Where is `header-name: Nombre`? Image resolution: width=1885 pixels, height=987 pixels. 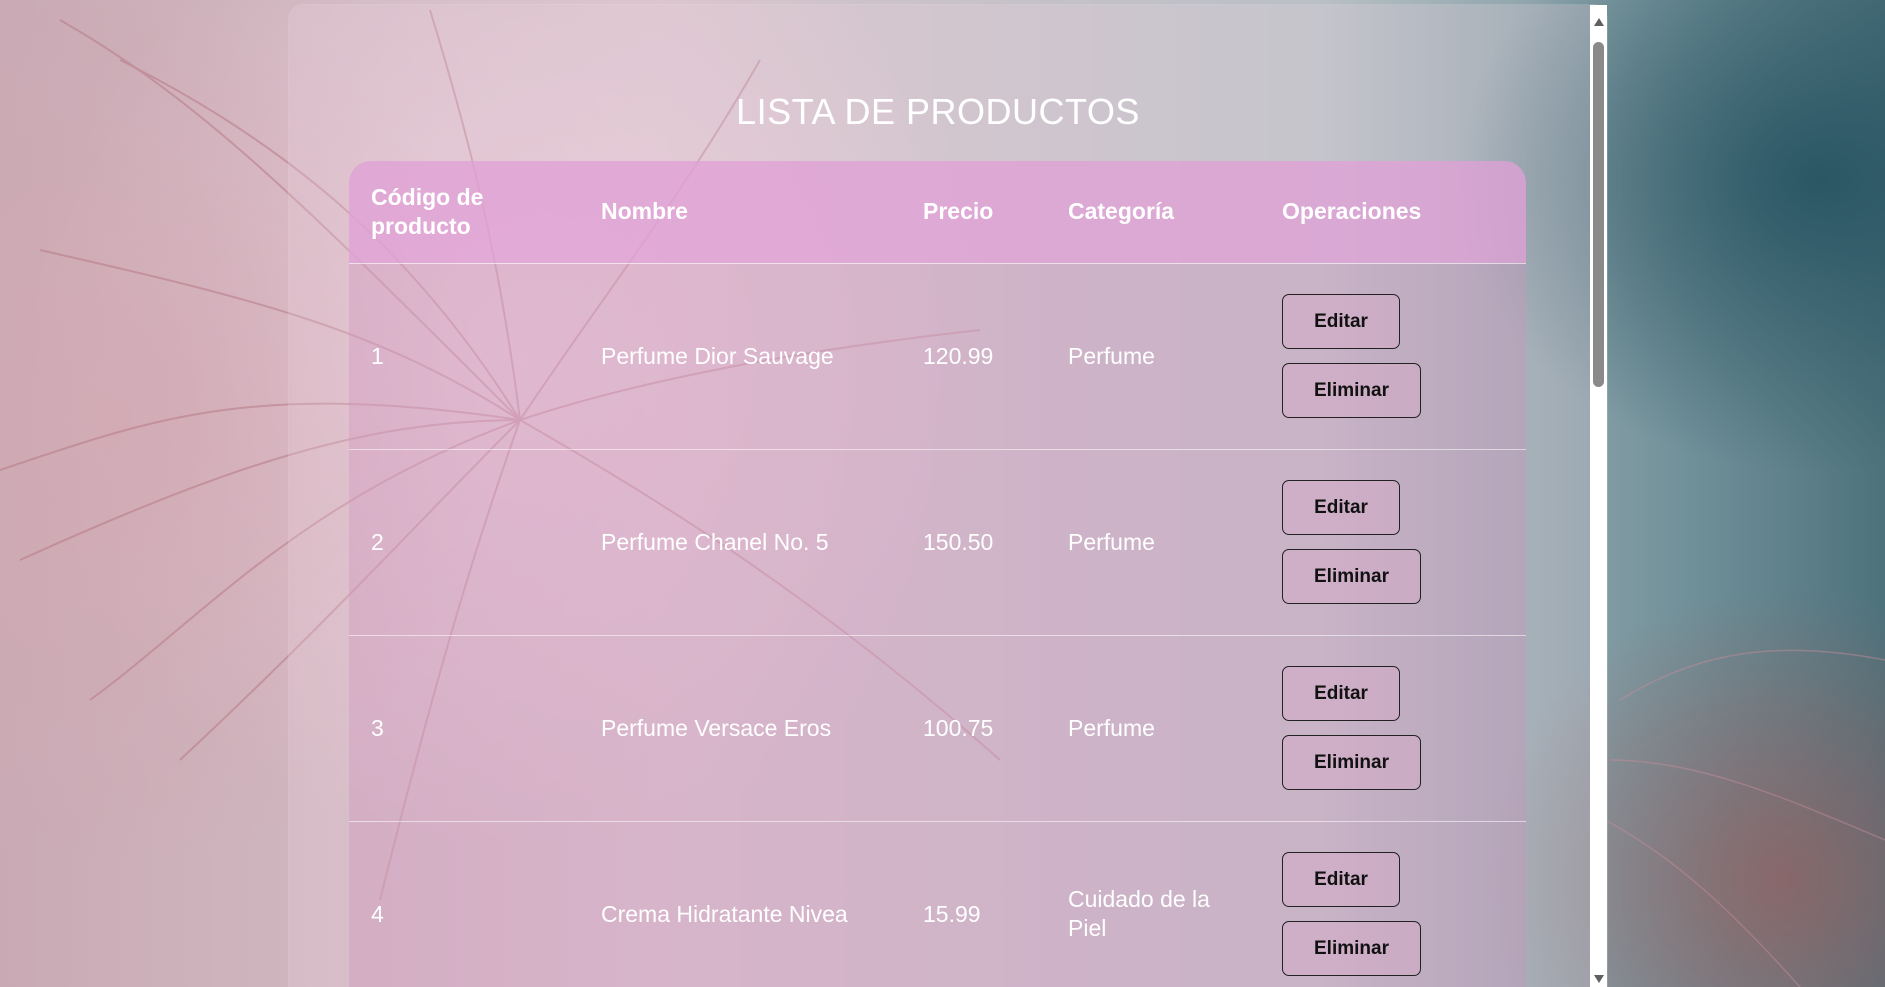 header-name: Nombre is located at coordinates (740, 212).